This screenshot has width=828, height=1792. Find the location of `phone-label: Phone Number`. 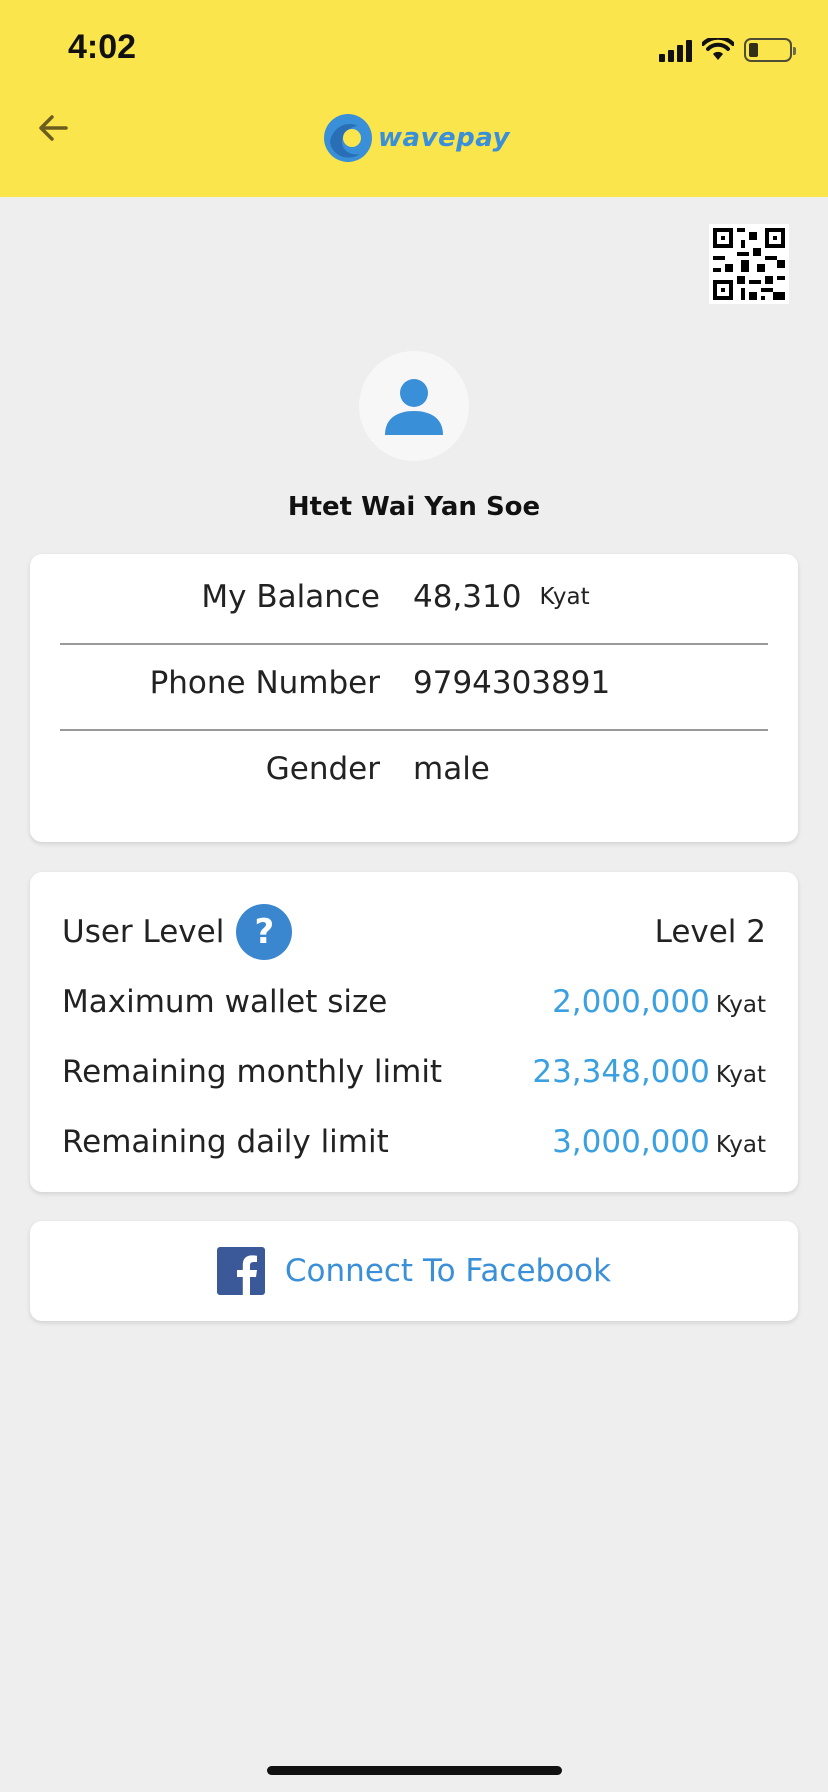

phone-label: Phone Number is located at coordinates (264, 683).